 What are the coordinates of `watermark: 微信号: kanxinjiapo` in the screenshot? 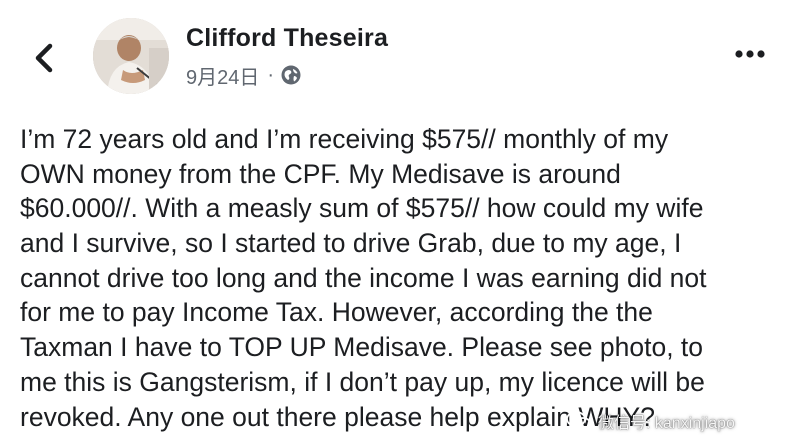 It's located at (650, 421).